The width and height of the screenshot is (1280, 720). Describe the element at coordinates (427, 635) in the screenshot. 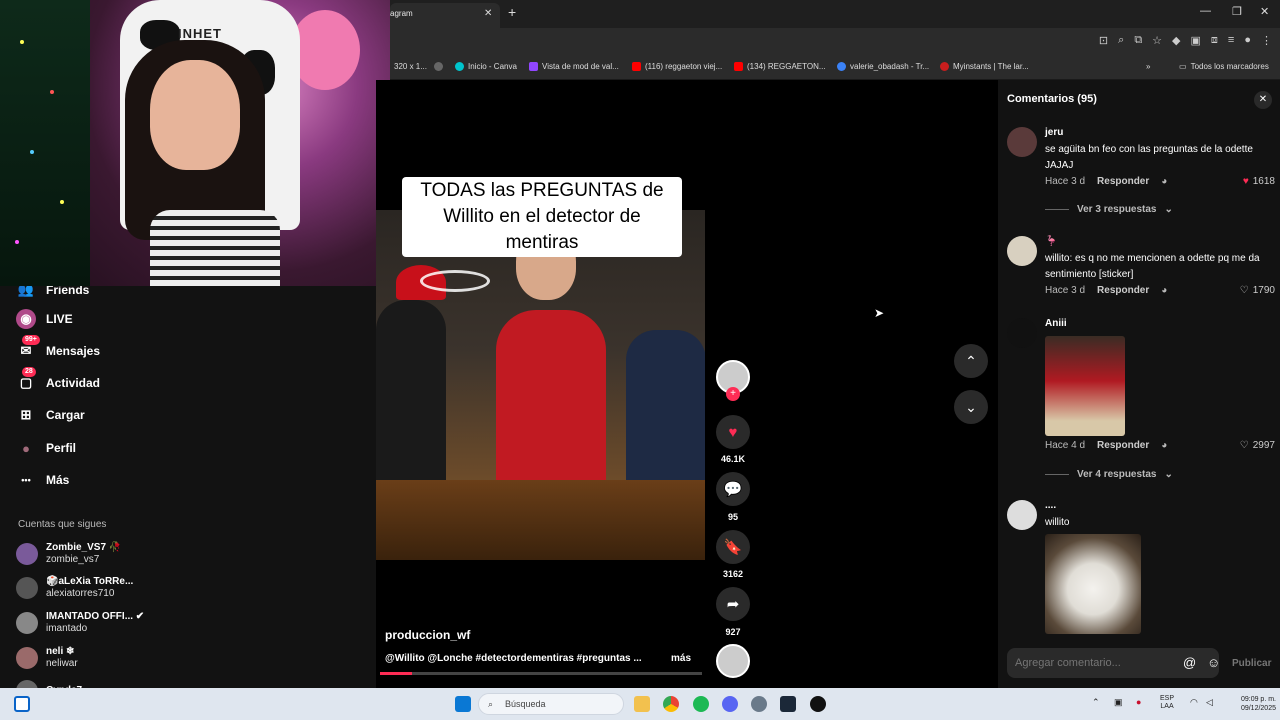

I see `video-author: produccion_wf` at that location.